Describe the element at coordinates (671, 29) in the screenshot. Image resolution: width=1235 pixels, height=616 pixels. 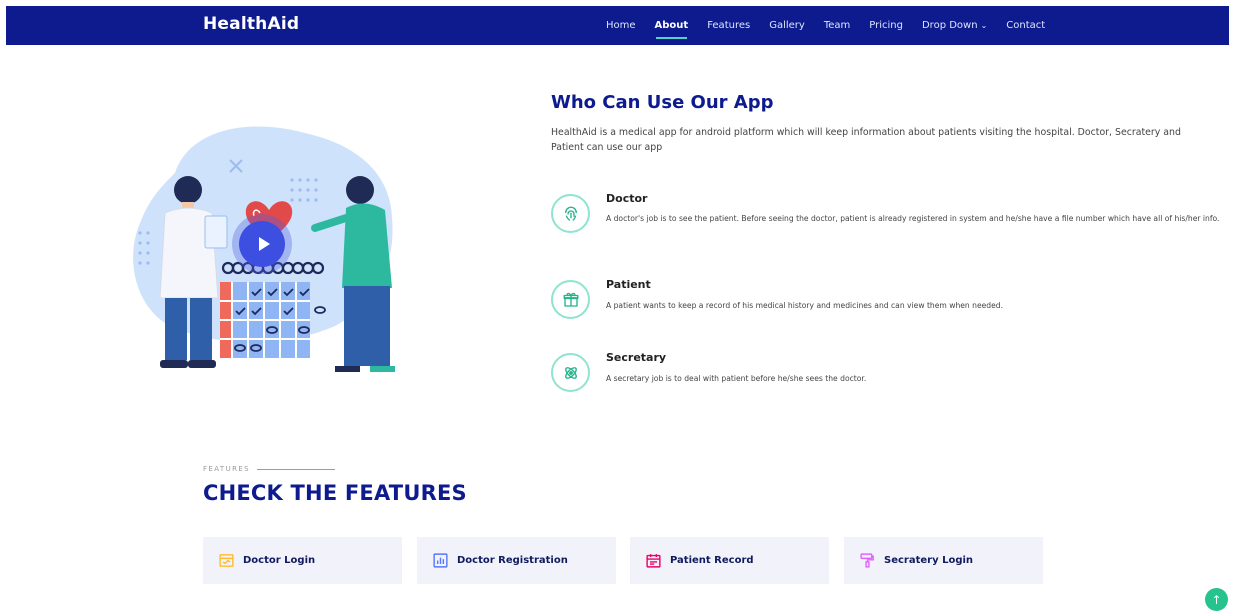
I see `nav-about: About` at that location.